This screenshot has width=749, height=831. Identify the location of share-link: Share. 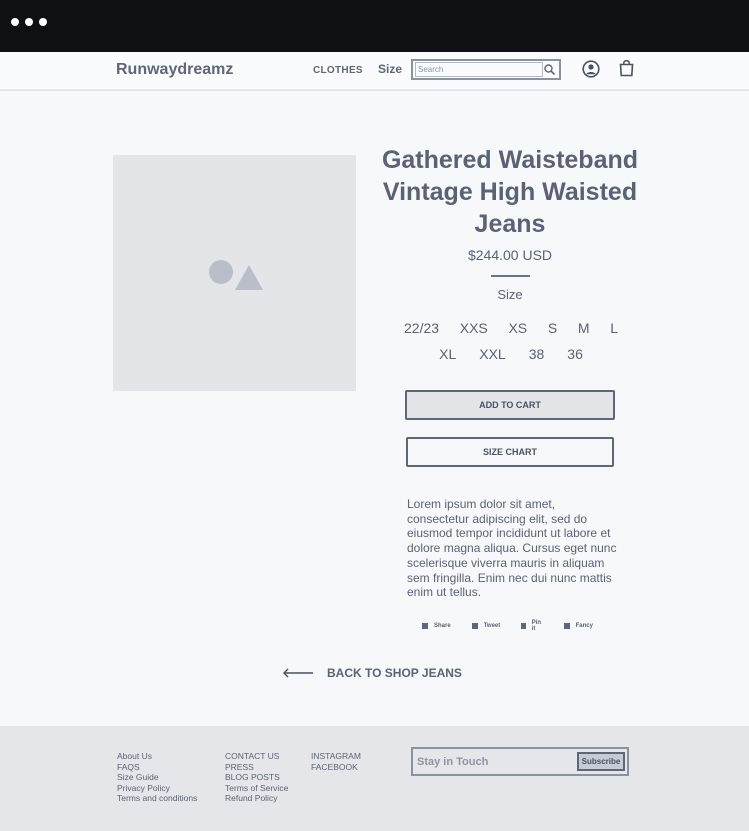
(436, 626).